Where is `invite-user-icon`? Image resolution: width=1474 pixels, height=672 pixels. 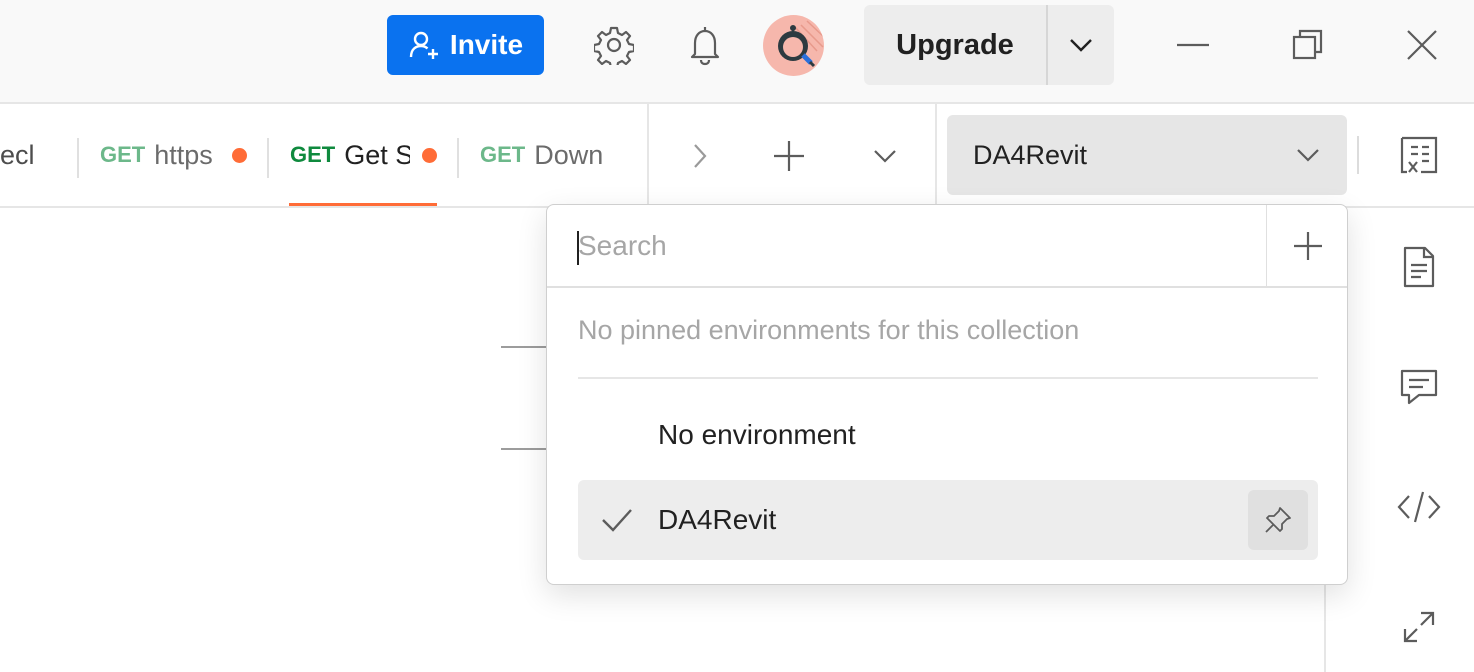
invite-user-icon is located at coordinates (423, 45).